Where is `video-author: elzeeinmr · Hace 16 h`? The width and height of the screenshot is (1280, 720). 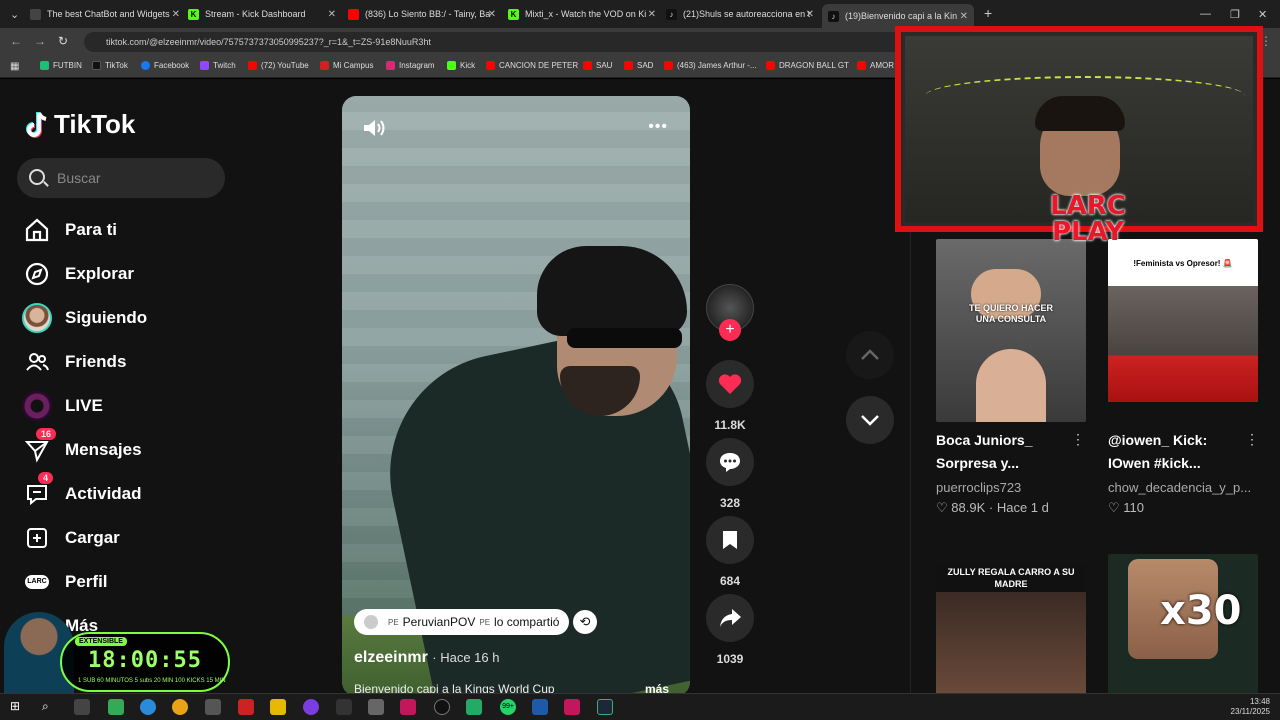
video-author: elzeeinmr · Hace 16 h is located at coordinates (426, 658).